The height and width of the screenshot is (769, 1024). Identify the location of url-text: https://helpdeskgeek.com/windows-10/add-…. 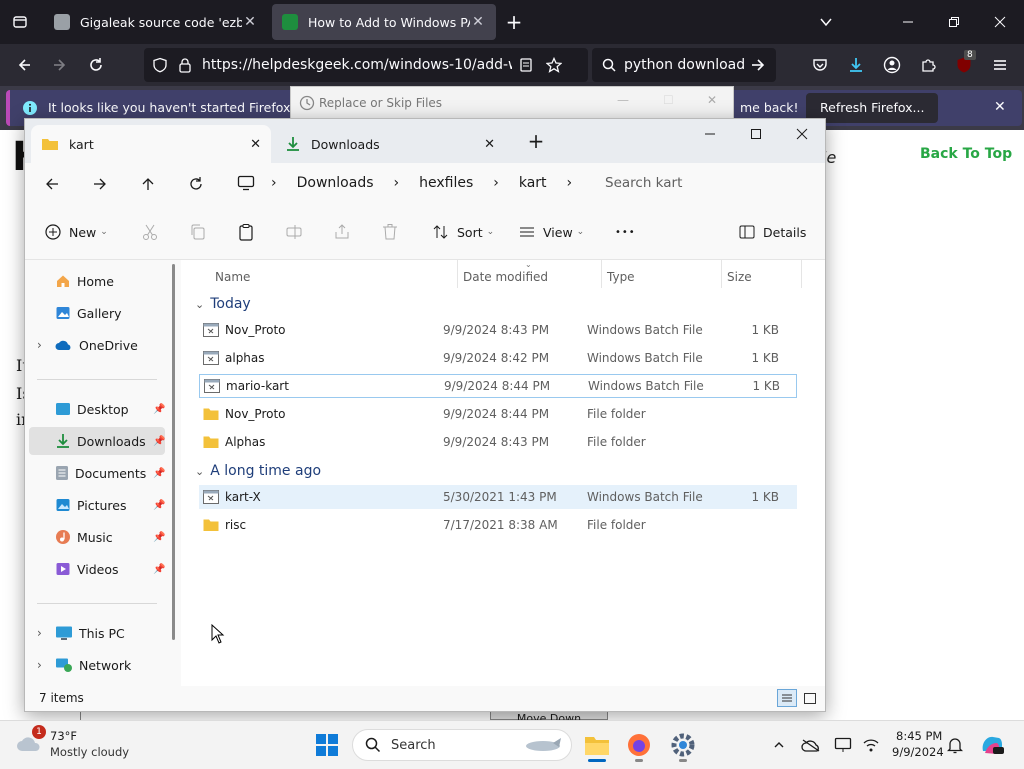
(357, 65).